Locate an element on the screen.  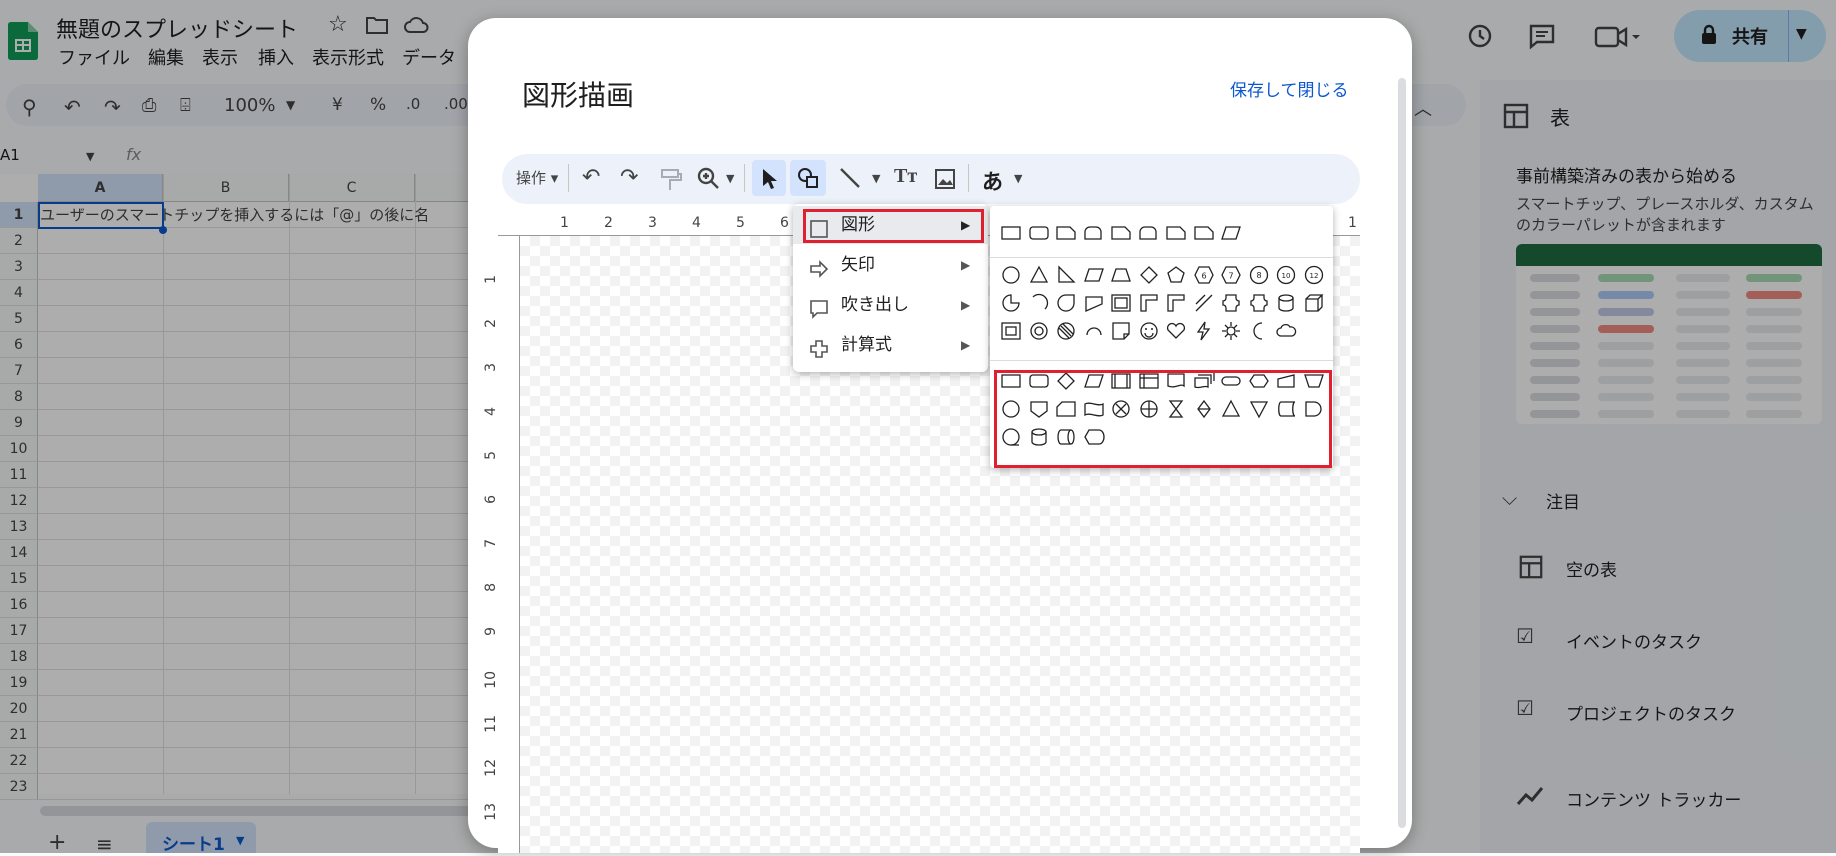
menu-item-equations: 計算式 ▶ is located at coordinates (890, 345).